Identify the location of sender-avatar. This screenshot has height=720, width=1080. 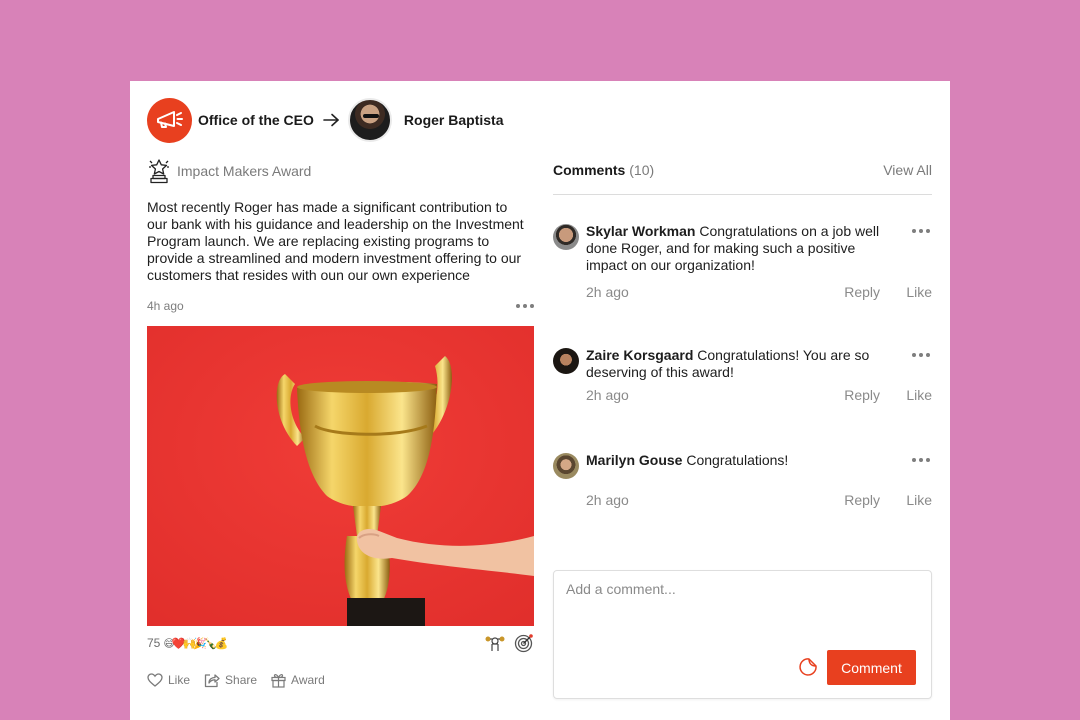
(169, 120).